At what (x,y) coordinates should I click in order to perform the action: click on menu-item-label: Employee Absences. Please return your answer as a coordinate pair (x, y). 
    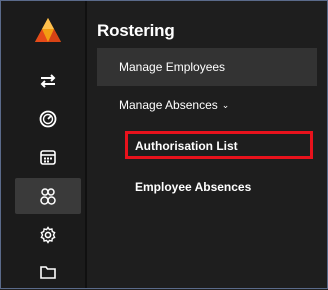
    Looking at the image, I should click on (193, 187).